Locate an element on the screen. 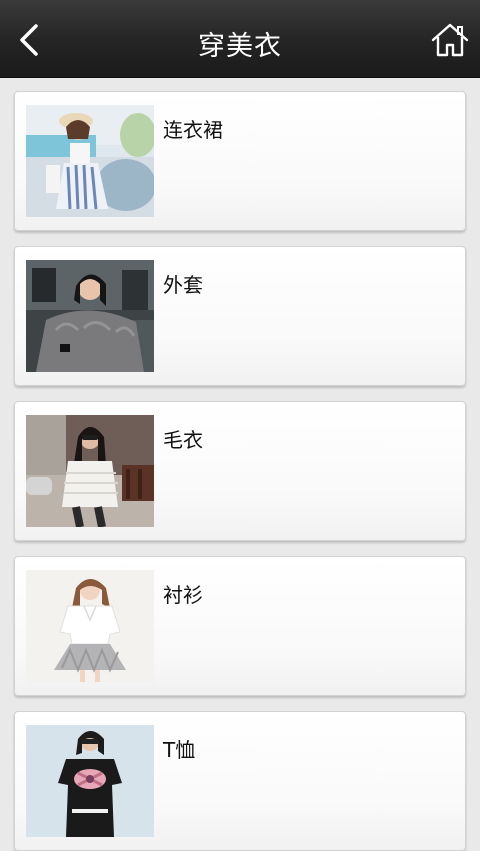 The height and width of the screenshot is (851, 480). category-label: 衬衫 is located at coordinates (183, 595).